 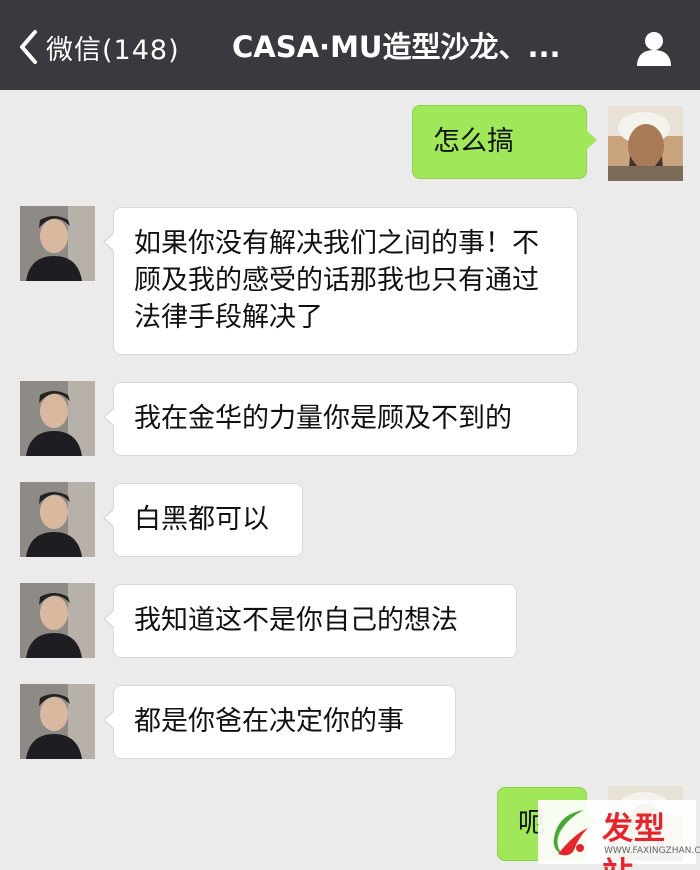 What do you see at coordinates (28, 47) in the screenshot?
I see `chevron-left-icon` at bounding box center [28, 47].